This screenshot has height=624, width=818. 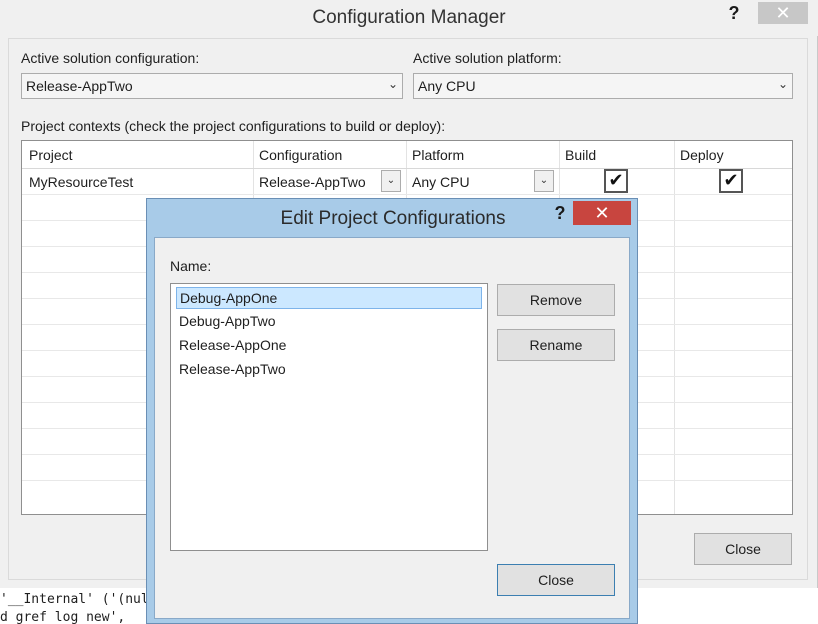 What do you see at coordinates (63, 617) in the screenshot?
I see `console-line: d gref log new',` at bounding box center [63, 617].